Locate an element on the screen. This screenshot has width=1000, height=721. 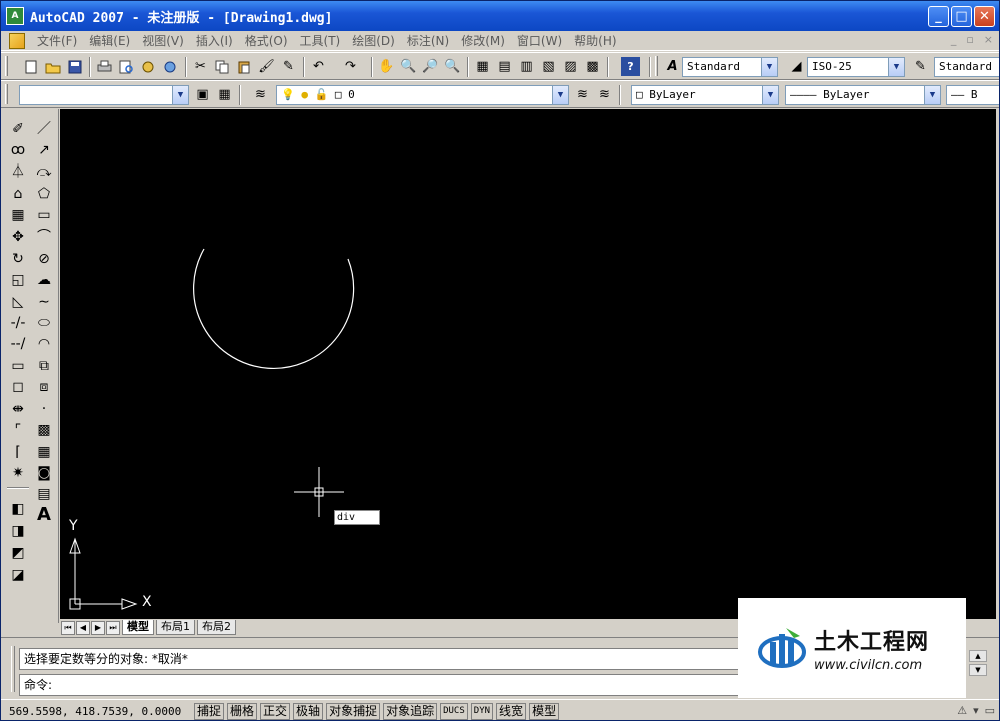
chamfer-icon: ⌜ is located at coordinates (18, 430).